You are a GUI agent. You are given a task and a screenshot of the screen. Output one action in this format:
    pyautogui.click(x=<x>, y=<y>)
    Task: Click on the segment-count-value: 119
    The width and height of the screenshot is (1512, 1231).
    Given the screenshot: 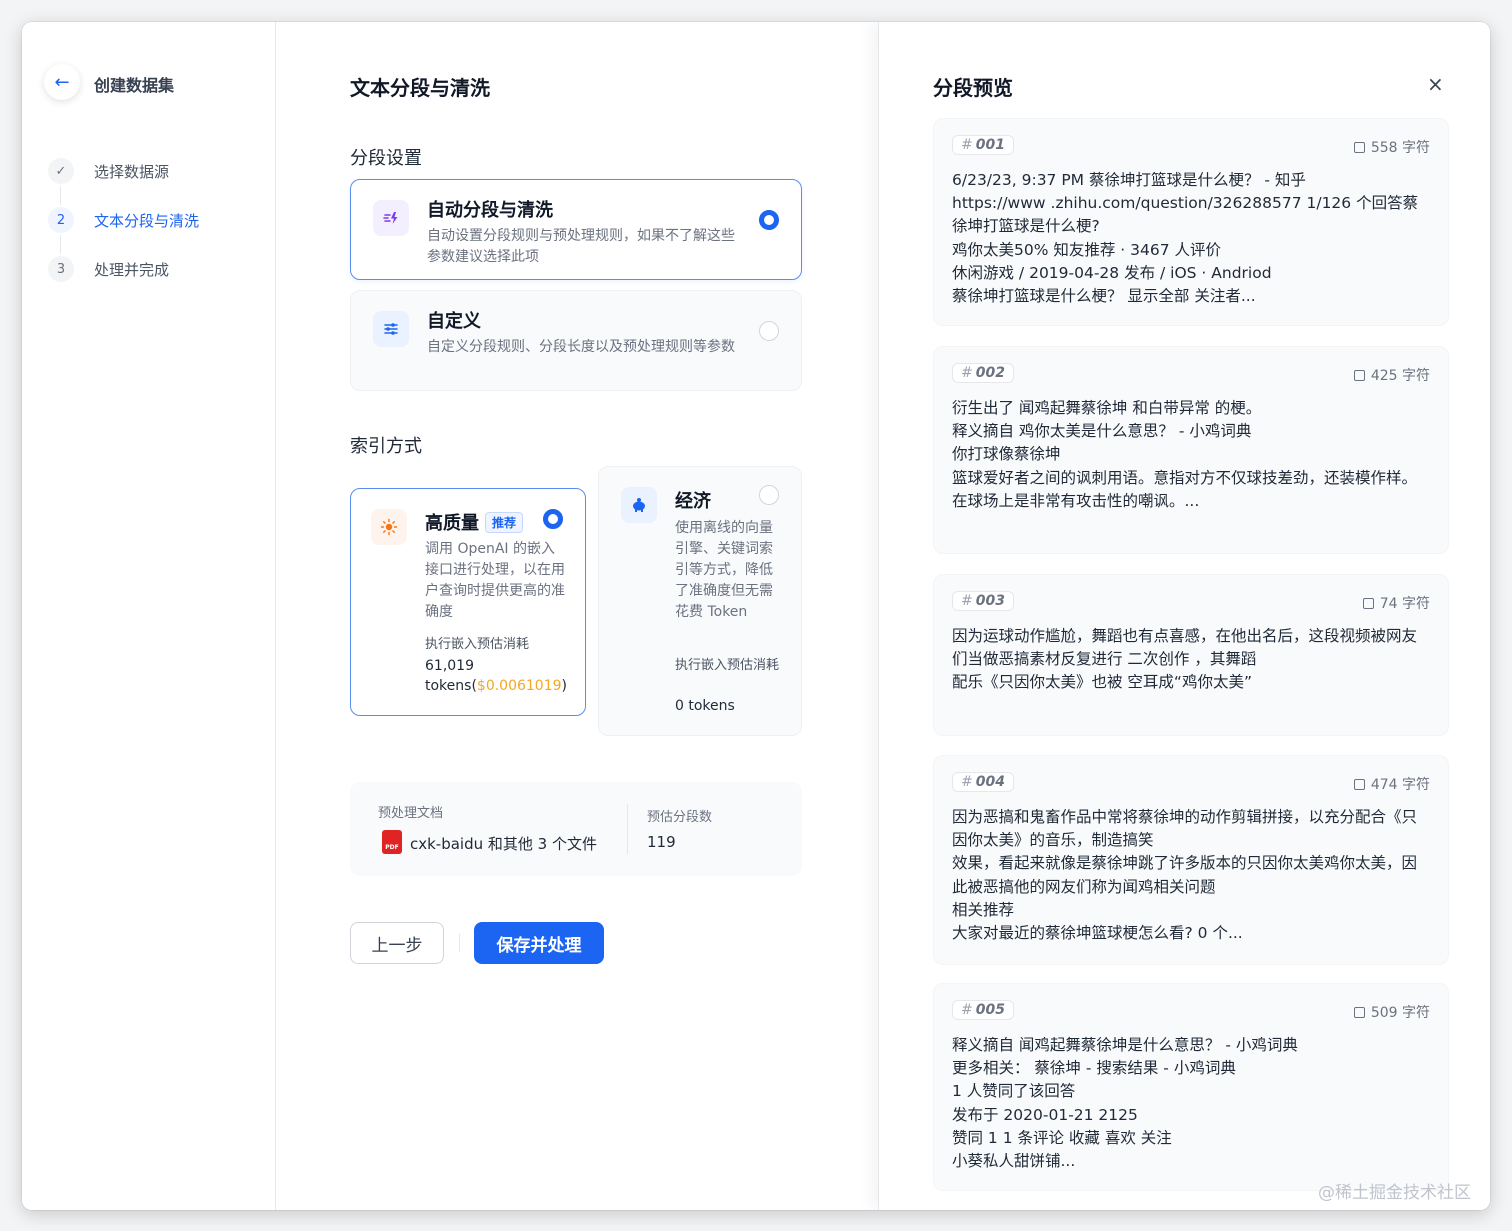 What is the action you would take?
    pyautogui.click(x=661, y=842)
    